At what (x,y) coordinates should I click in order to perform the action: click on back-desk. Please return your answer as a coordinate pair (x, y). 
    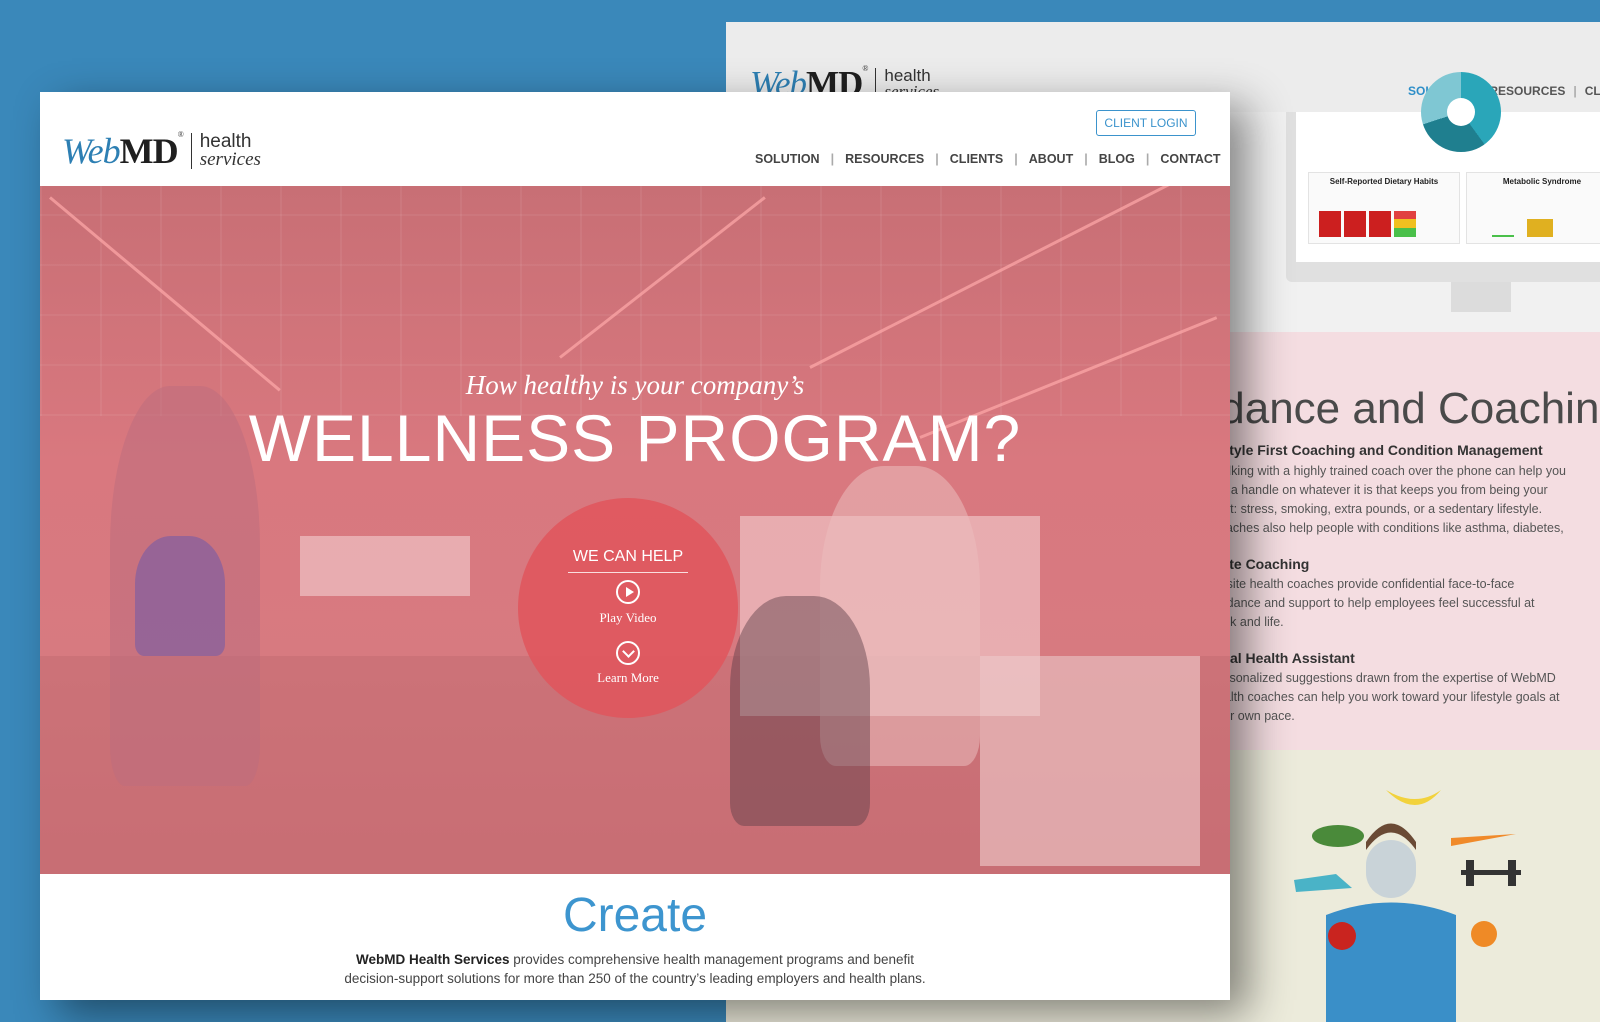
    Looking at the image, I should click on (385, 566).